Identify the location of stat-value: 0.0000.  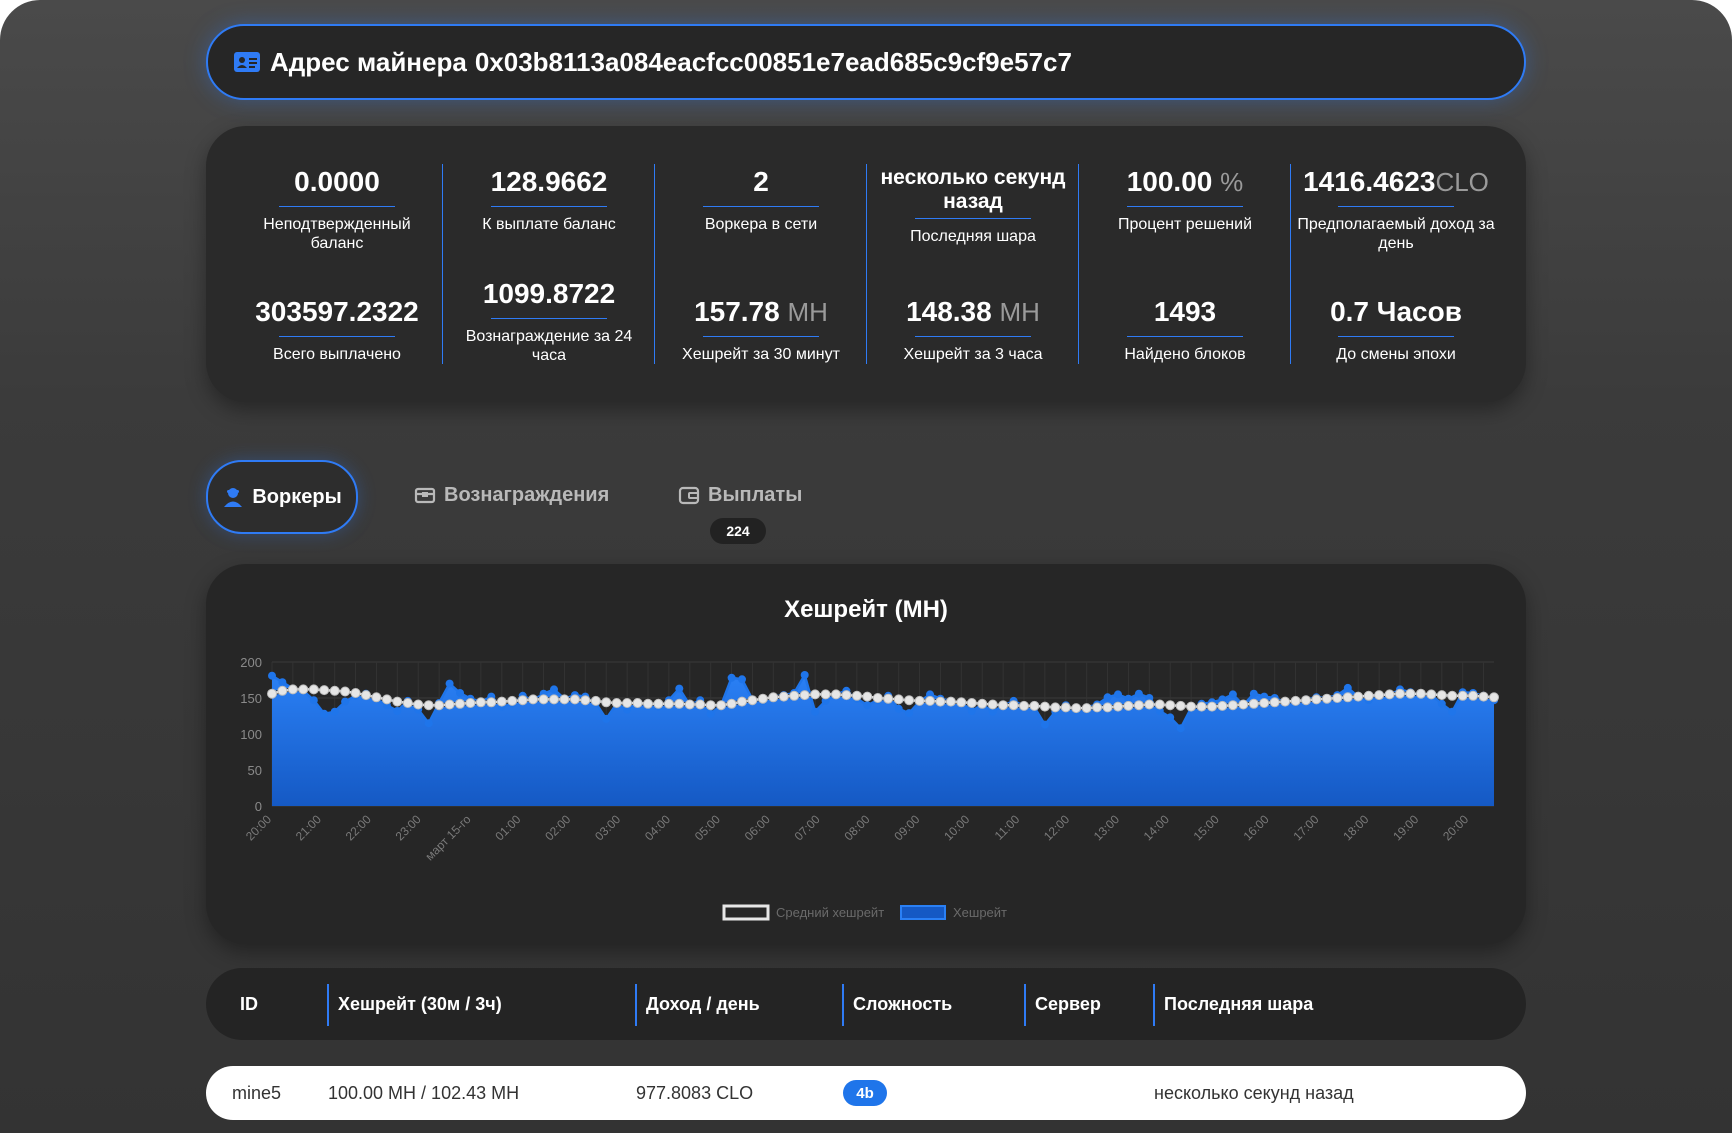
(337, 181).